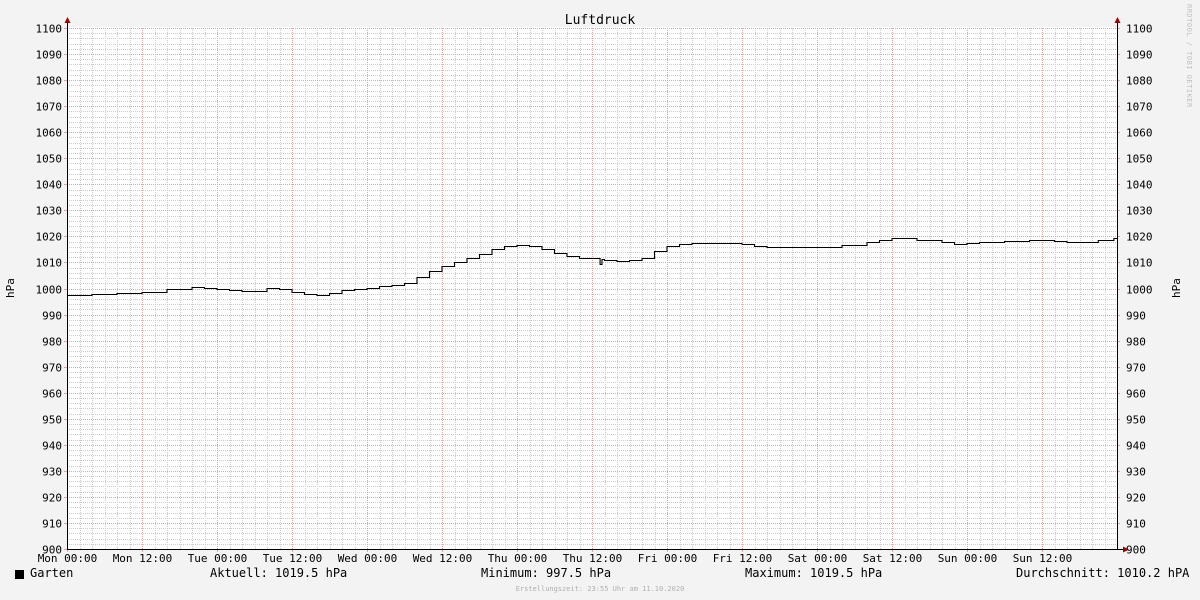  Describe the element at coordinates (443, 558) in the screenshot. I see `x-tick-label: Wed 12:00` at that location.